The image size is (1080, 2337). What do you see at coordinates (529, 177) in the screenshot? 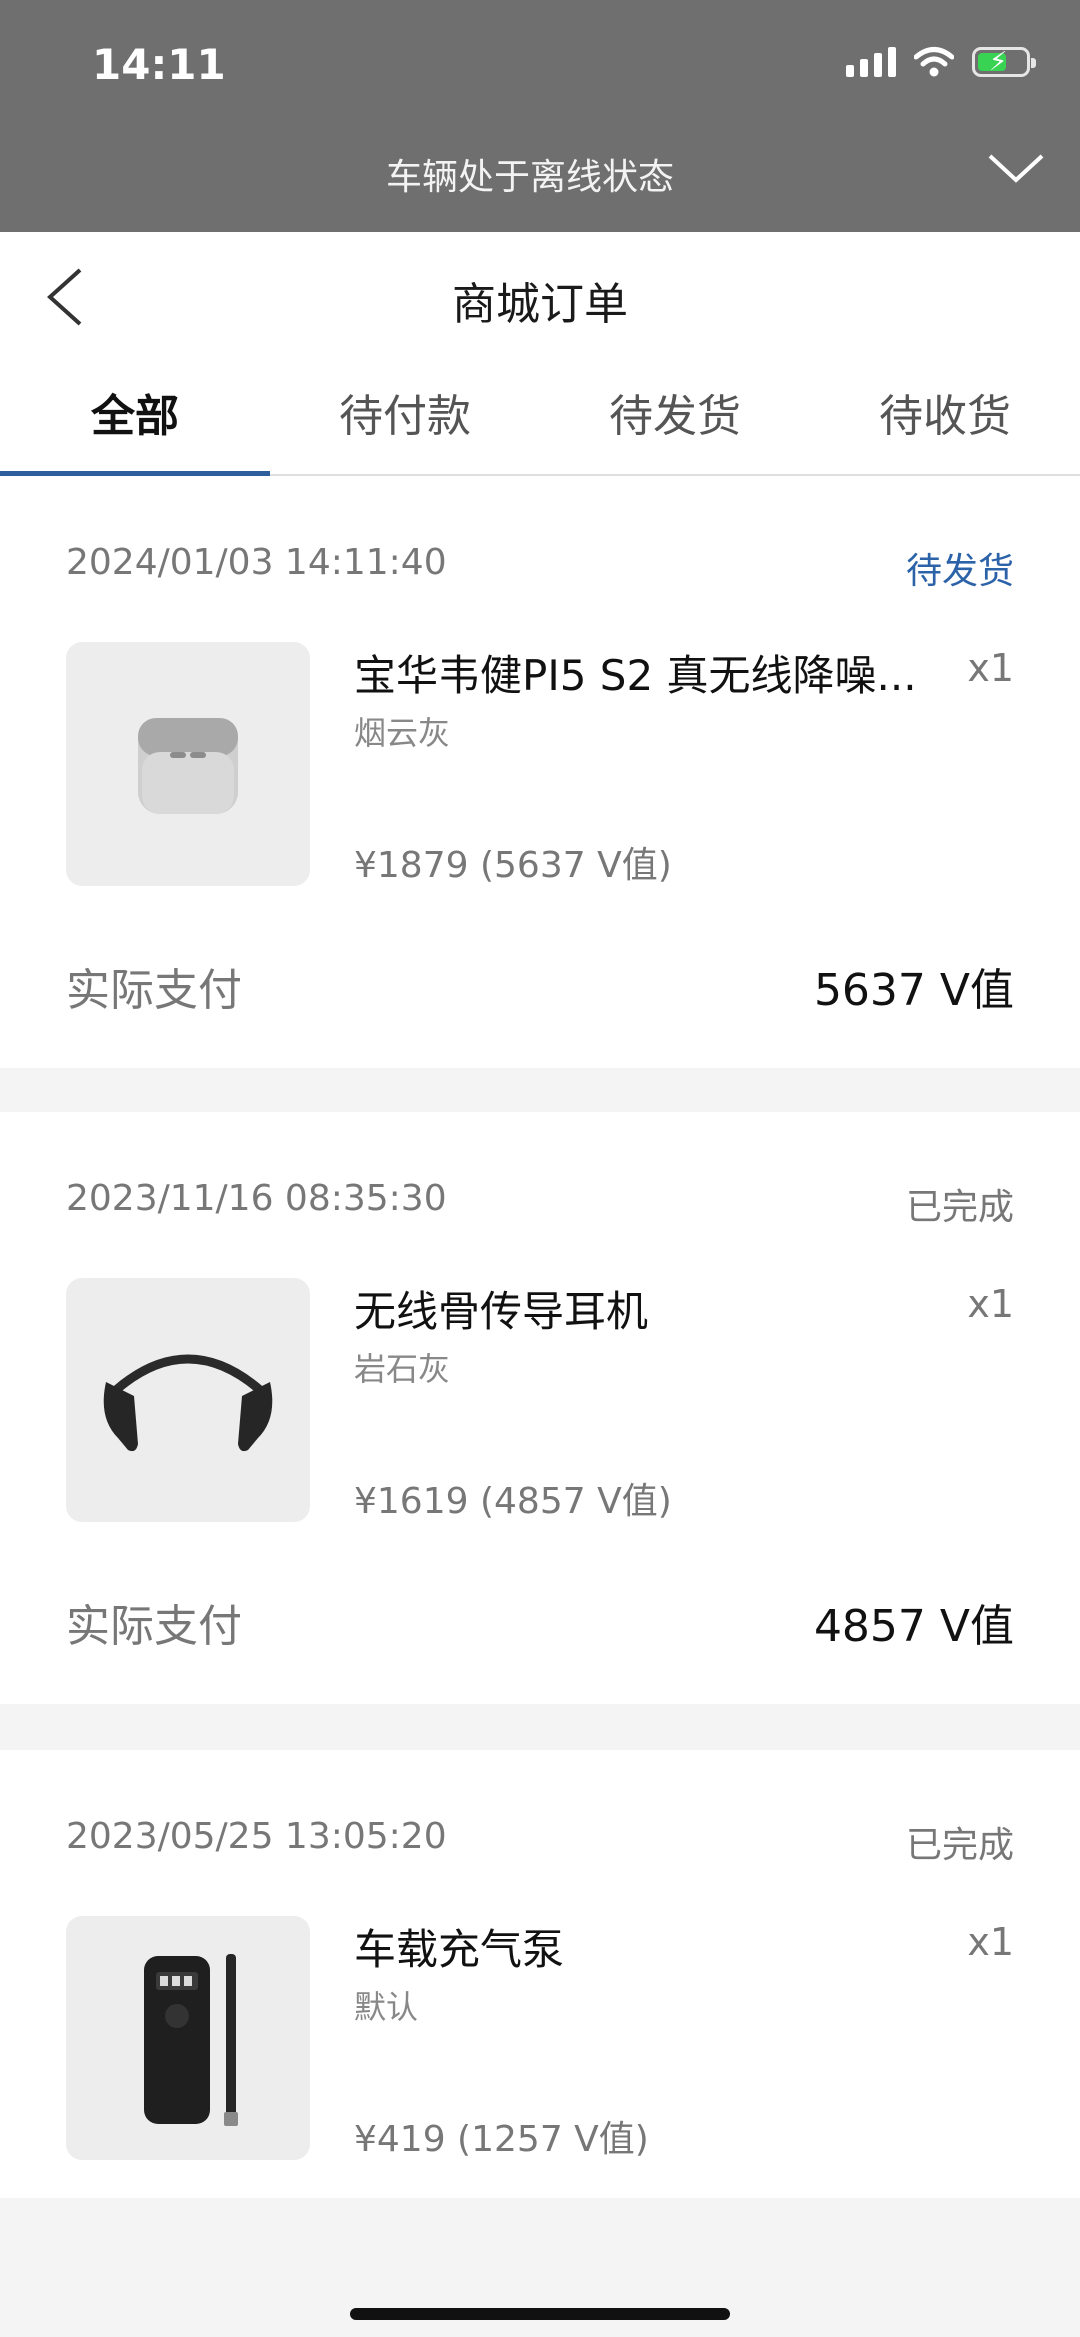
I see `offline-banner-text: 车辆处于离线状态` at bounding box center [529, 177].